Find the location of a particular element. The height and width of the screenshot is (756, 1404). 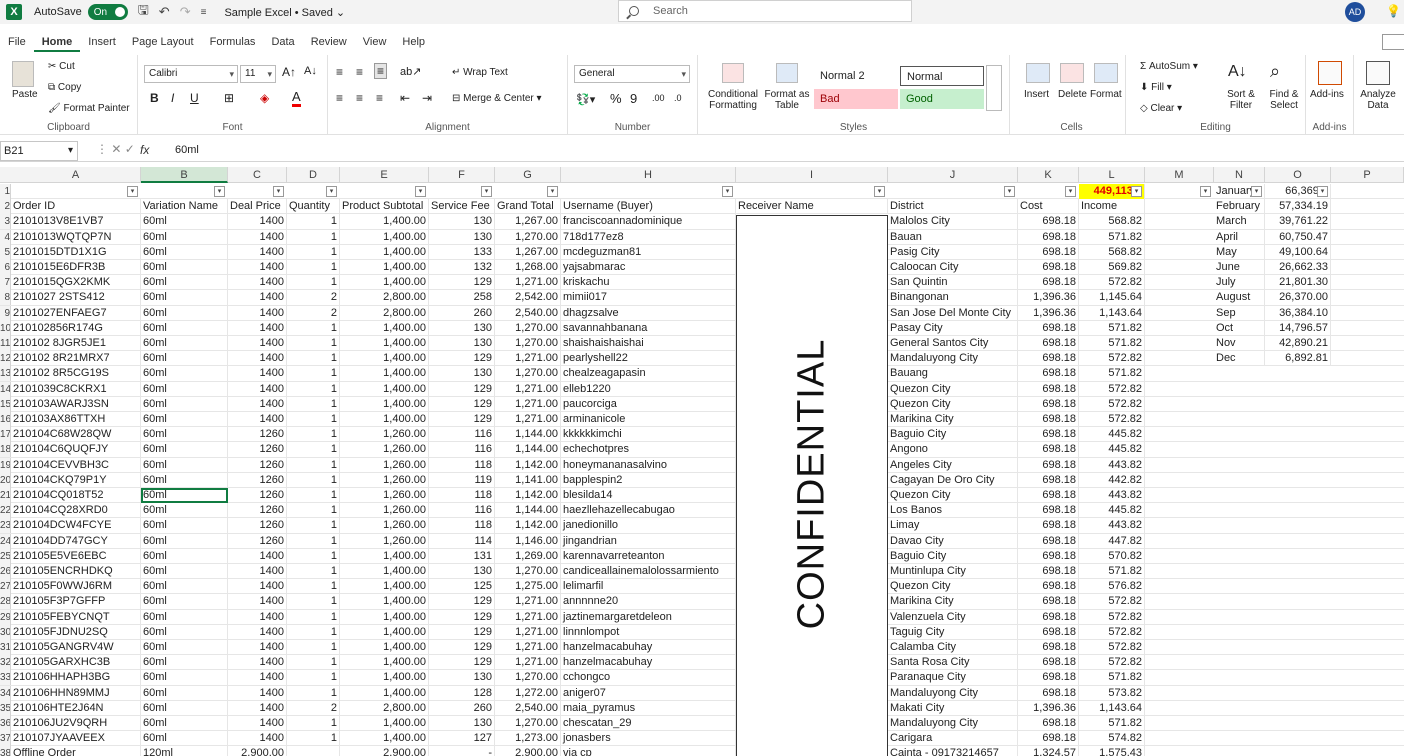

cell: 118 is located at coordinates (462, 465).